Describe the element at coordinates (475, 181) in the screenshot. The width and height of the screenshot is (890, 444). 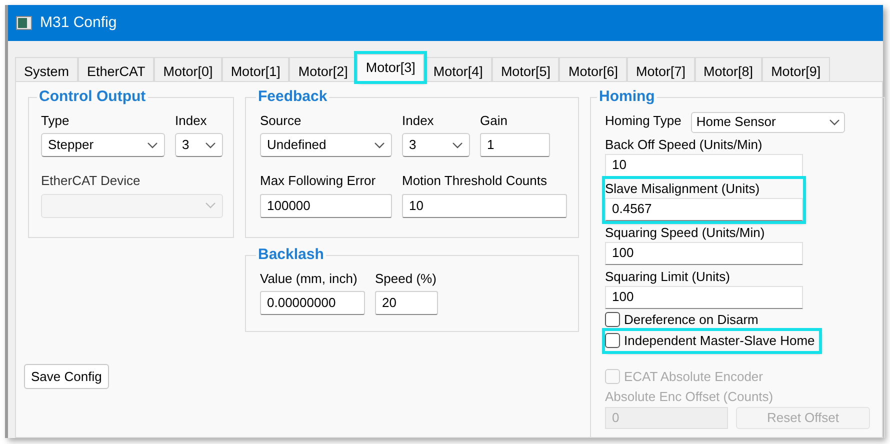
I see `field-label: Motion Threshold Counts` at that location.